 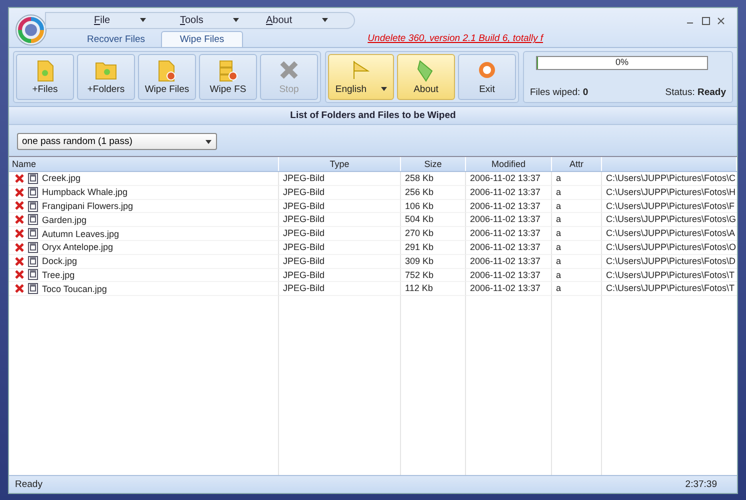 I want to click on status-text: Status: Ready, so click(x=695, y=92).